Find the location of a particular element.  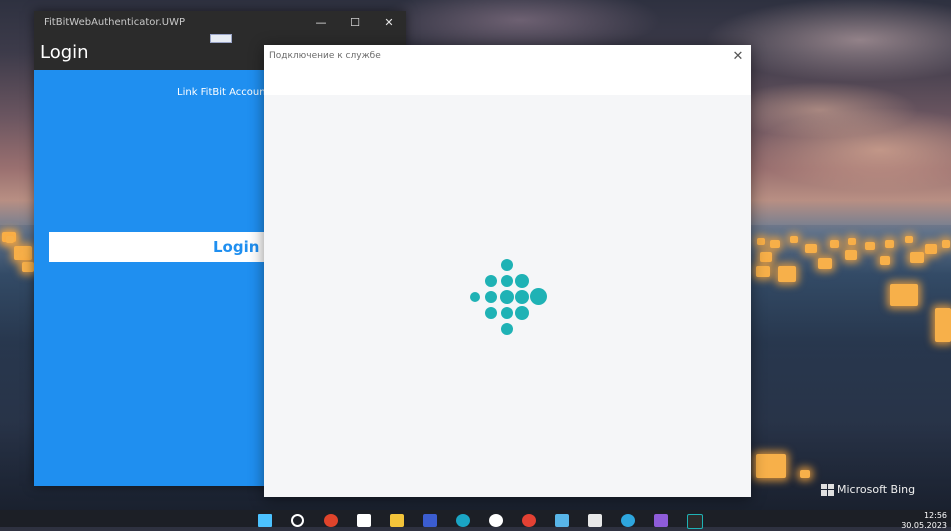

page-title: Login is located at coordinates (64, 52).